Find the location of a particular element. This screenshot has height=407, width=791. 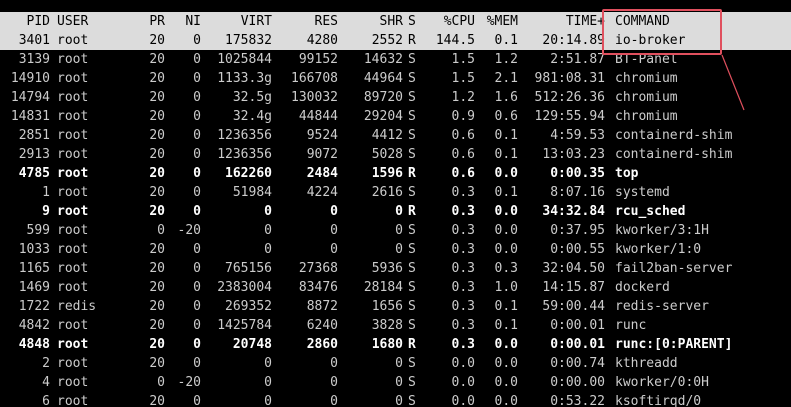

virt-cell: 269352 is located at coordinates (248, 306).